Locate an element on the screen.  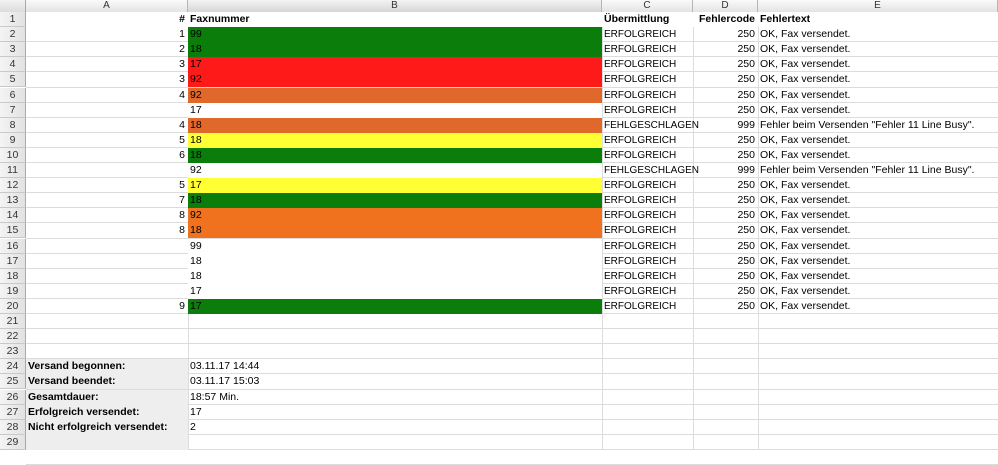
summary-label: Gesamtdauer: is located at coordinates (107, 397).